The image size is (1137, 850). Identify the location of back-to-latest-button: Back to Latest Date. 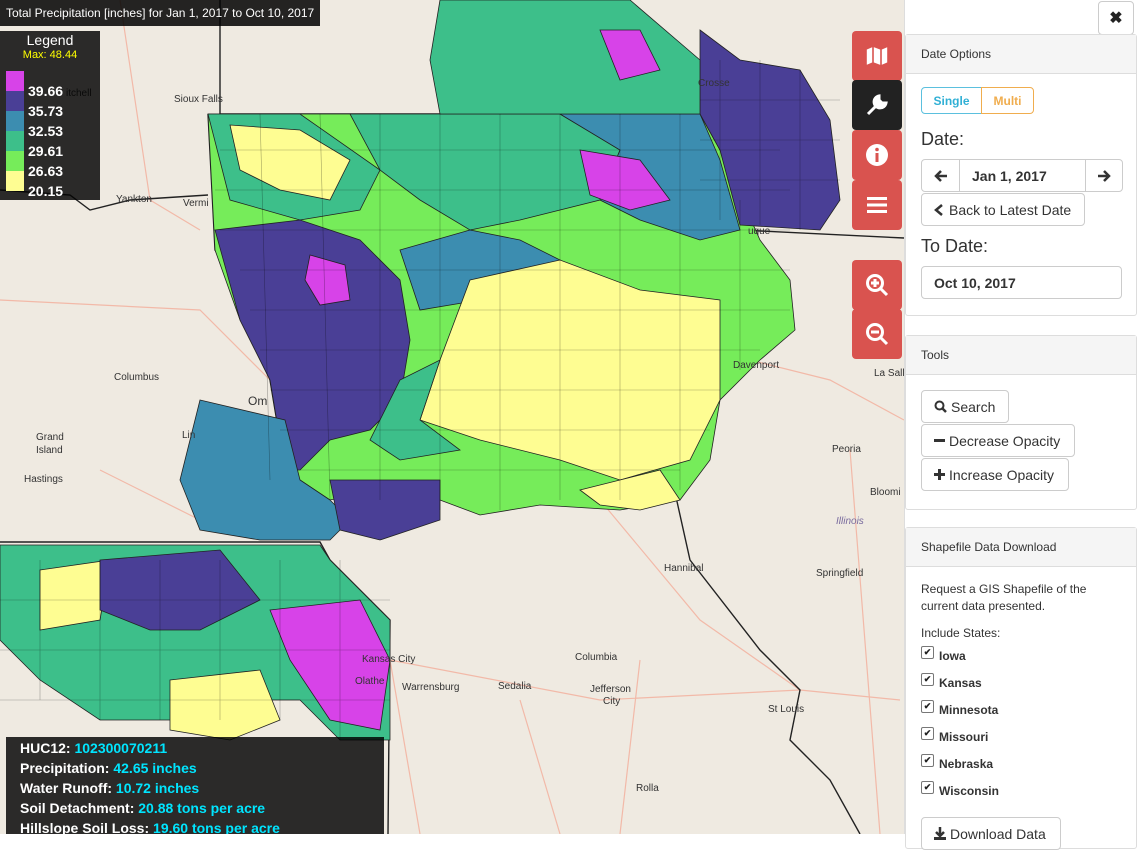
(1003, 209).